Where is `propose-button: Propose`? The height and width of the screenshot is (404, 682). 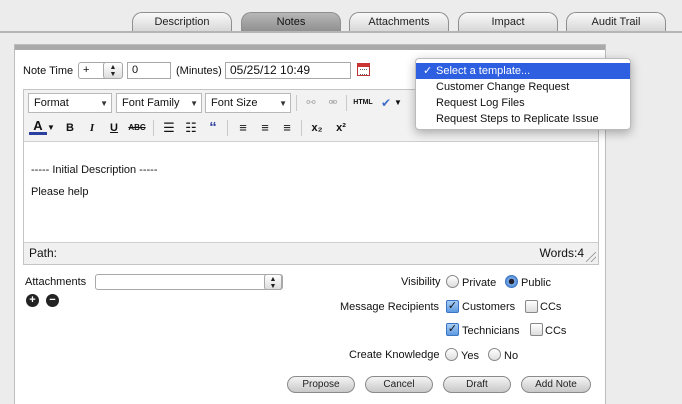
propose-button: Propose is located at coordinates (321, 384).